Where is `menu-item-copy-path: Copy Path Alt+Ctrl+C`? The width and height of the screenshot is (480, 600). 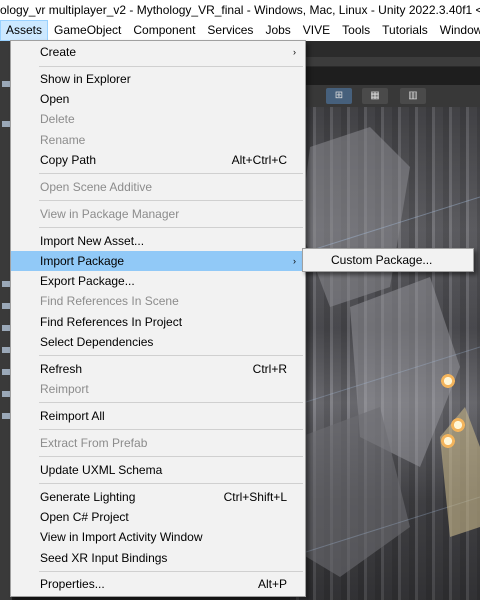
menu-item-copy-path: Copy Path Alt+Ctrl+C is located at coordinates (158, 160).